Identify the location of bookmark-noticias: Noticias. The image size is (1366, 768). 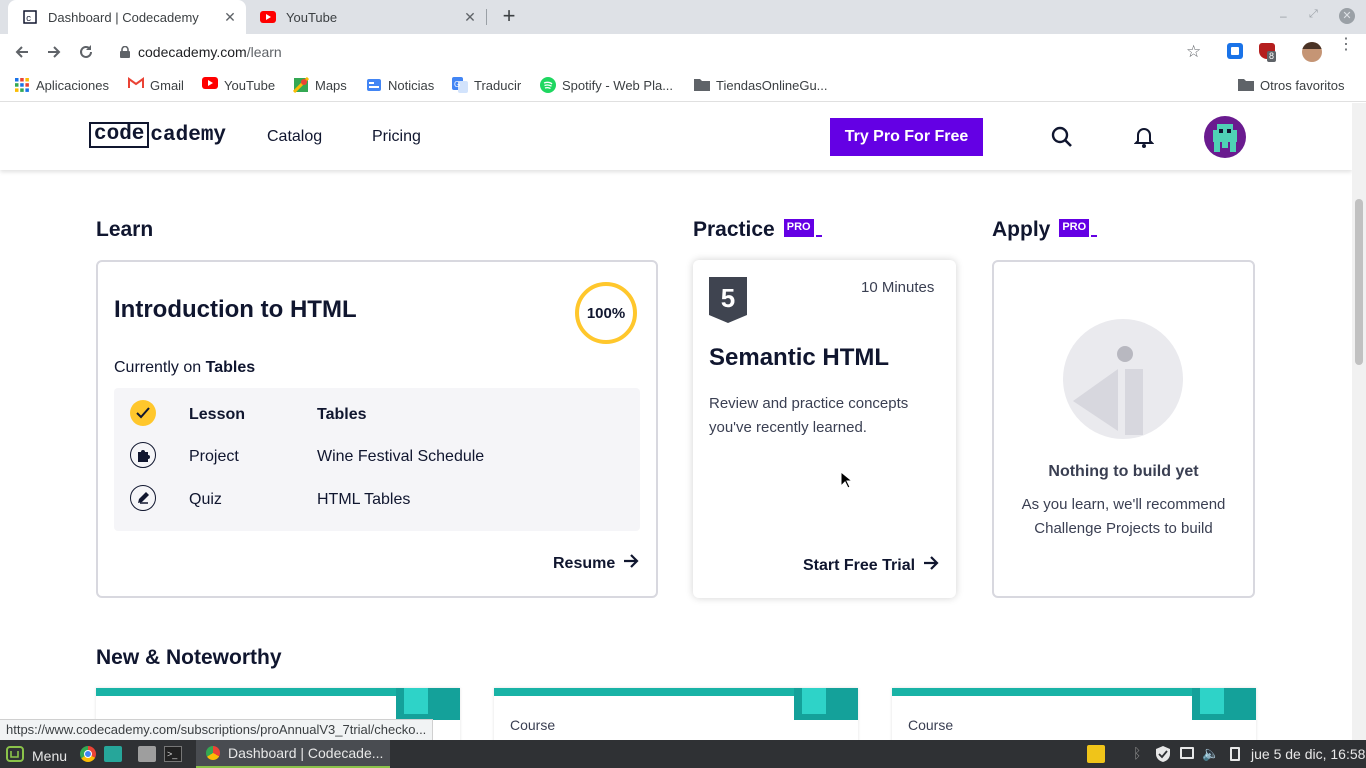
(400, 85).